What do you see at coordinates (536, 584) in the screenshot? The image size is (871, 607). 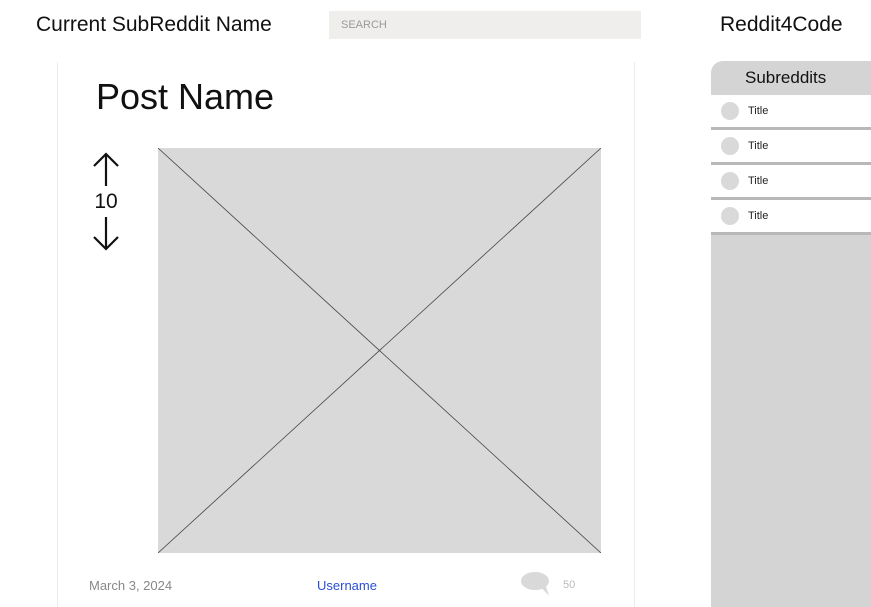 I see `comment-icon` at bounding box center [536, 584].